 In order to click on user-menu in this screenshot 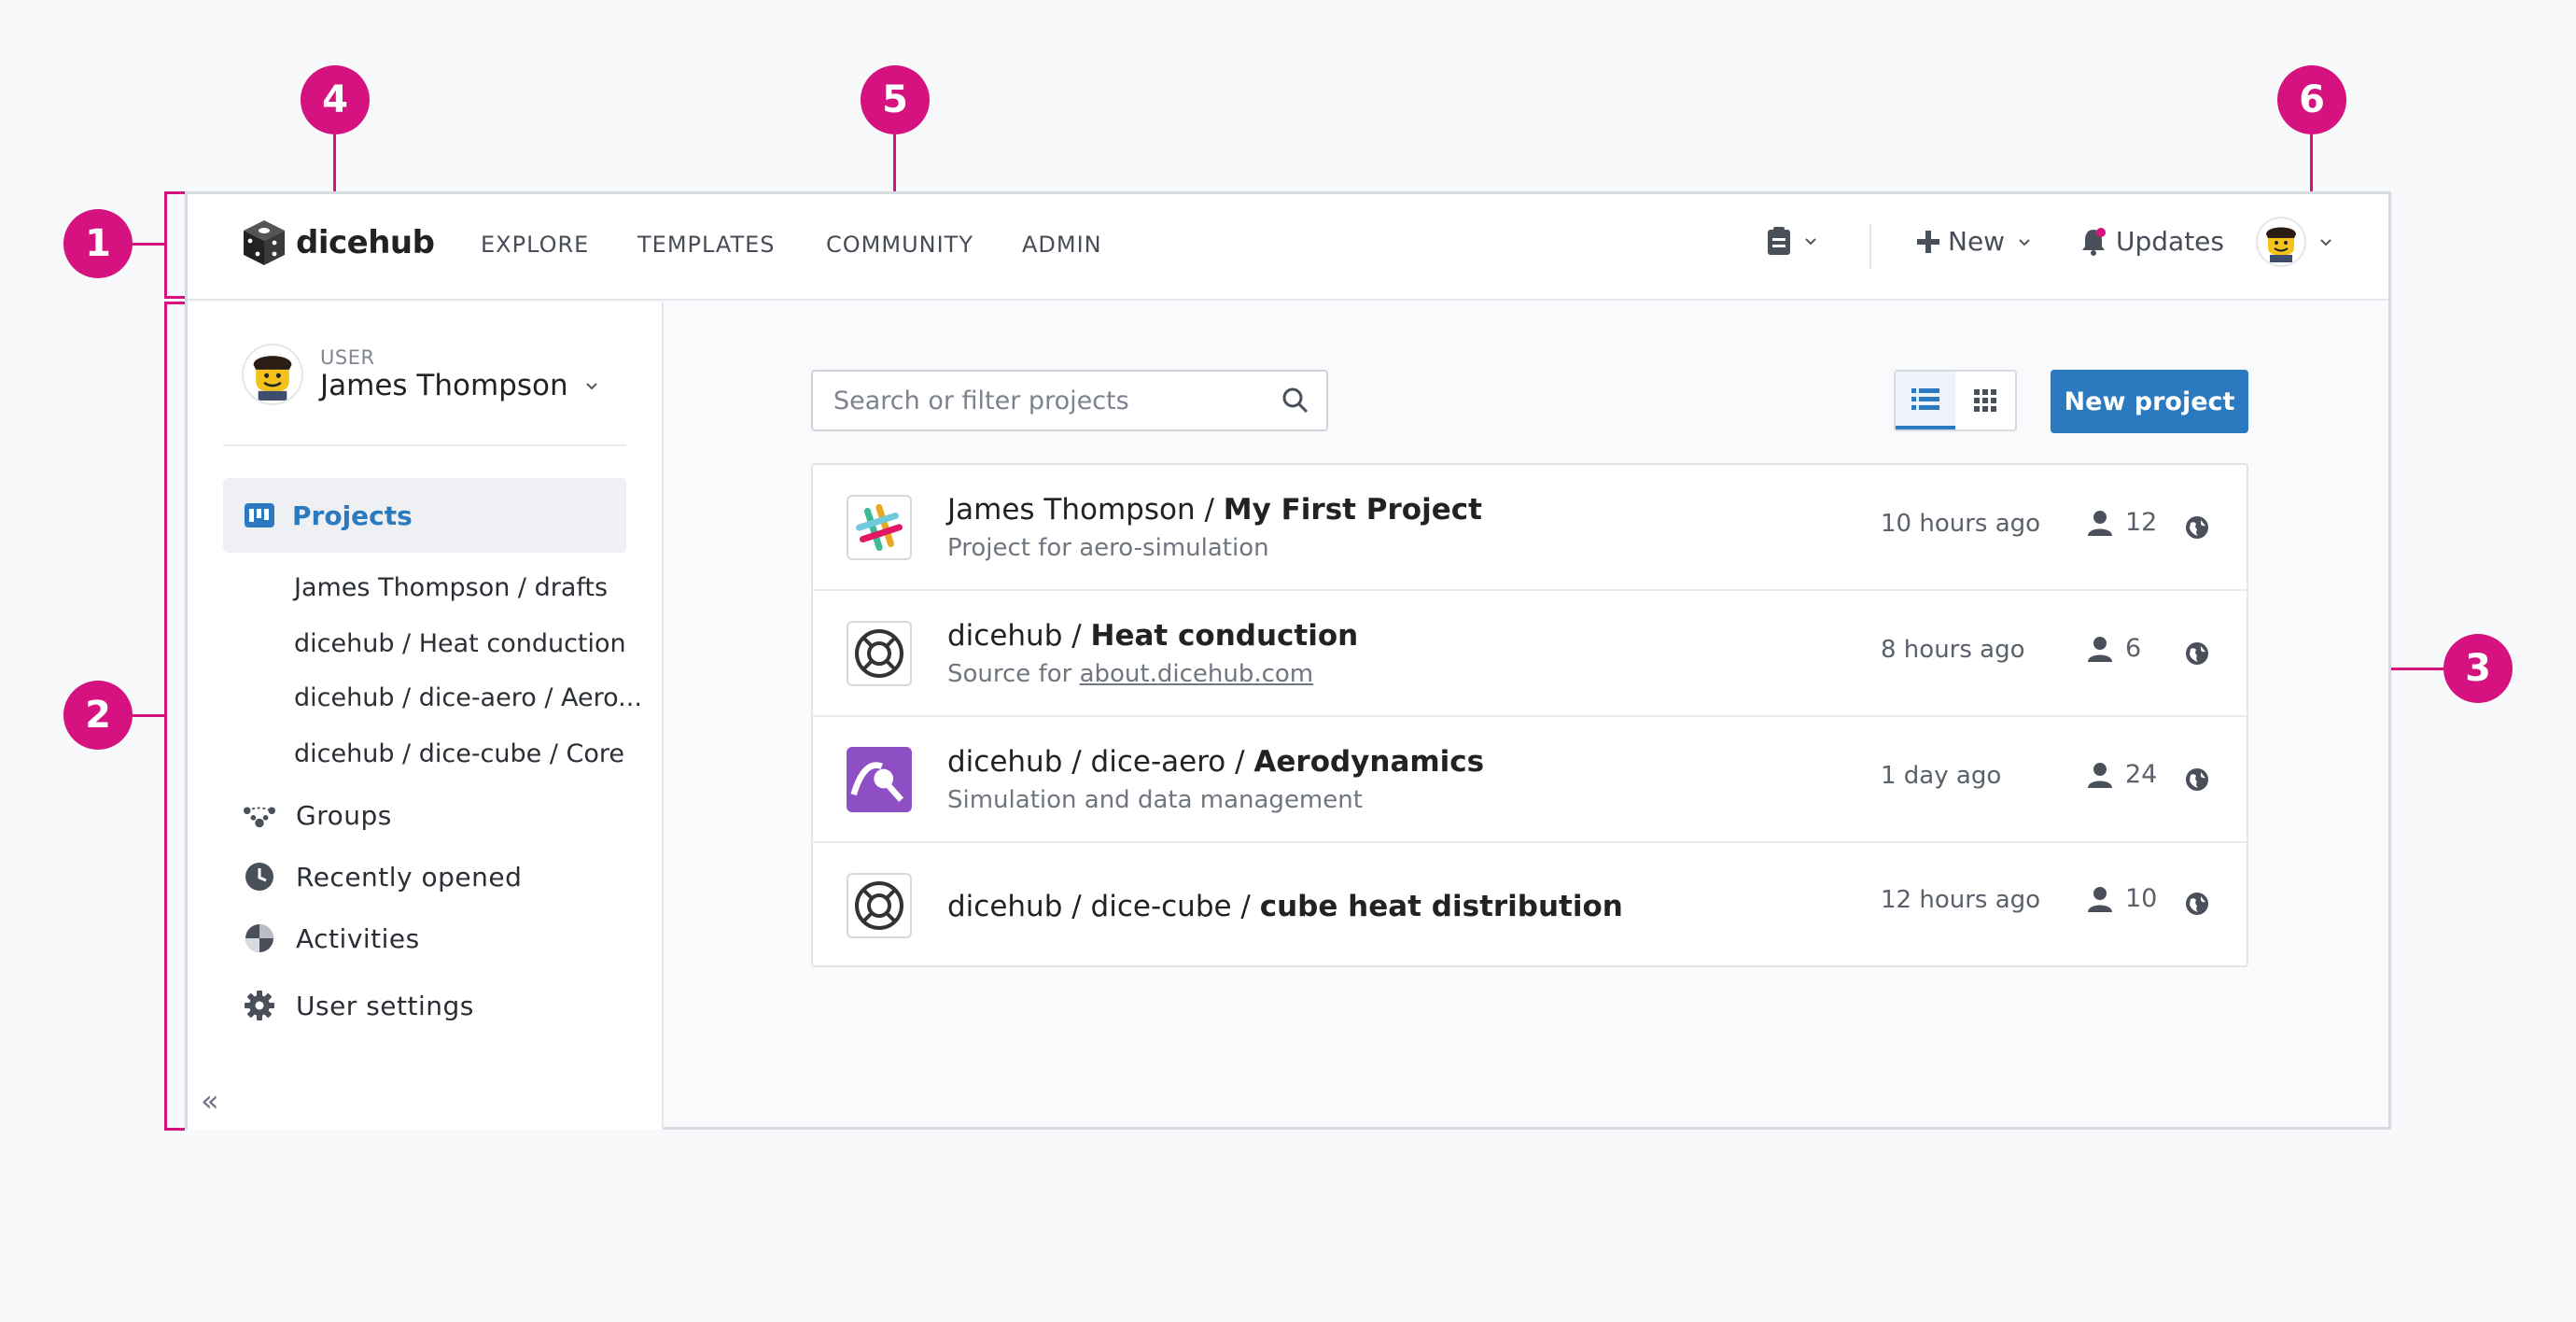, I will do `click(2294, 242)`.